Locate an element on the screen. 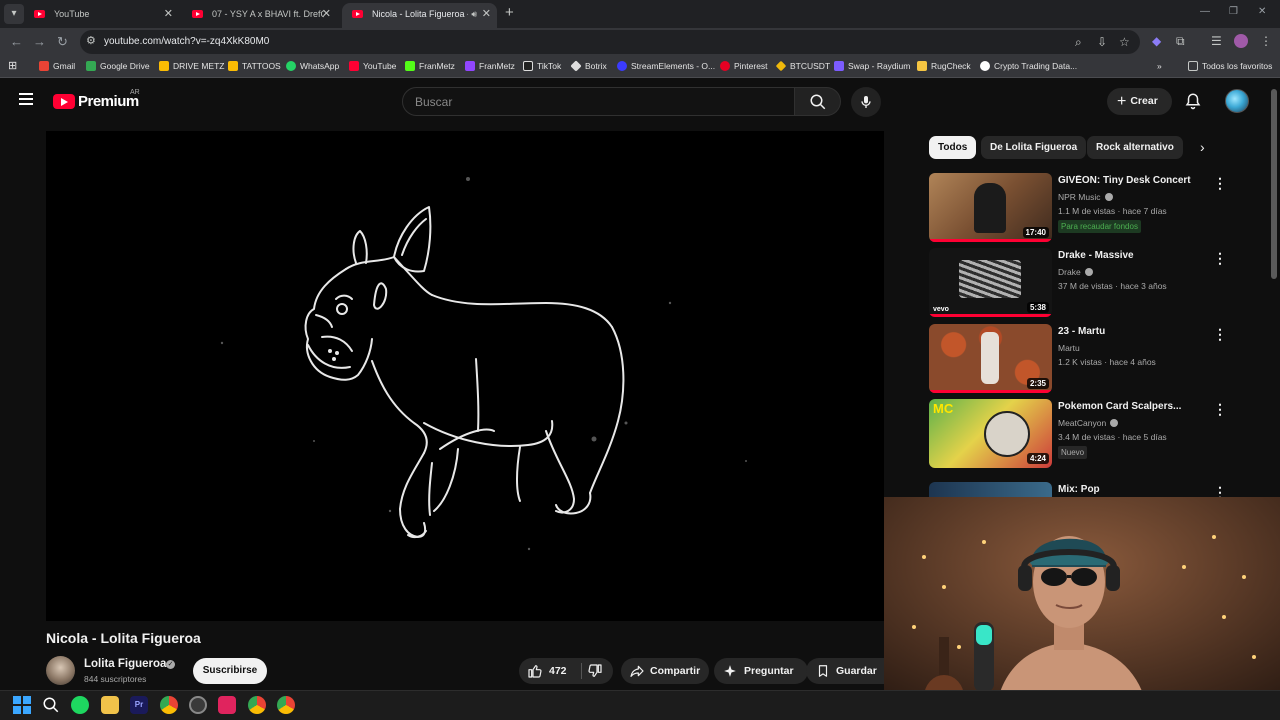 The height and width of the screenshot is (720, 1280). account-avatar is located at coordinates (1237, 101).